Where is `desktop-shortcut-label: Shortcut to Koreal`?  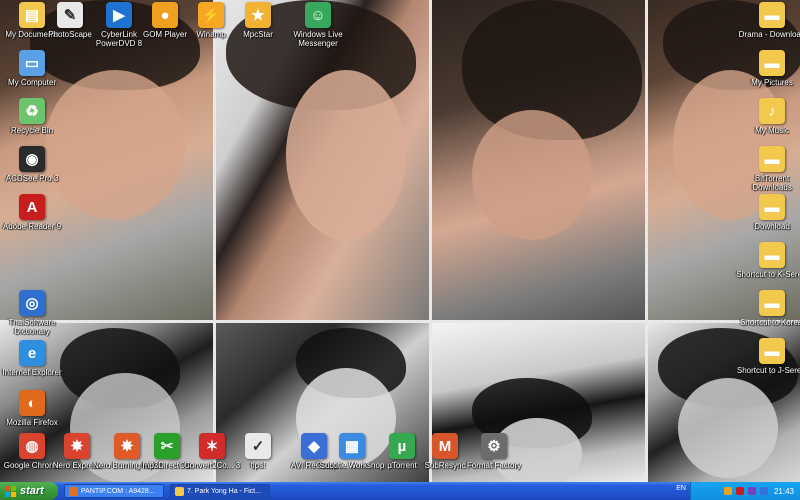 desktop-shortcut-label: Shortcut to Koreal is located at coordinates (769, 322).